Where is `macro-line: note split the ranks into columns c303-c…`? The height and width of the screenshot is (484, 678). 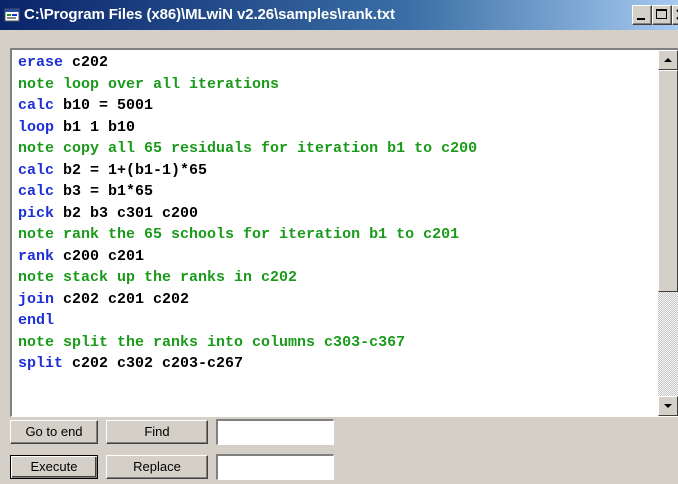 macro-line: note split the ranks into columns c303-c… is located at coordinates (336, 343).